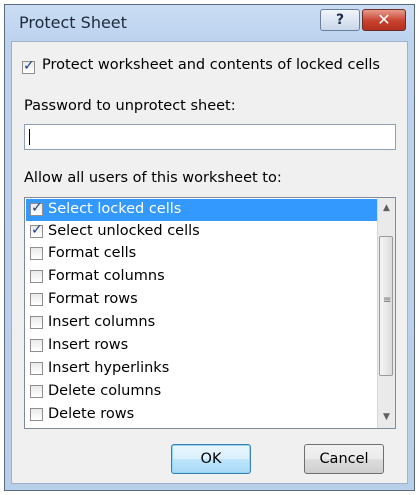 The height and width of the screenshot is (495, 419). Describe the element at coordinates (93, 299) in the screenshot. I see `list-item-label: Format rows` at that location.